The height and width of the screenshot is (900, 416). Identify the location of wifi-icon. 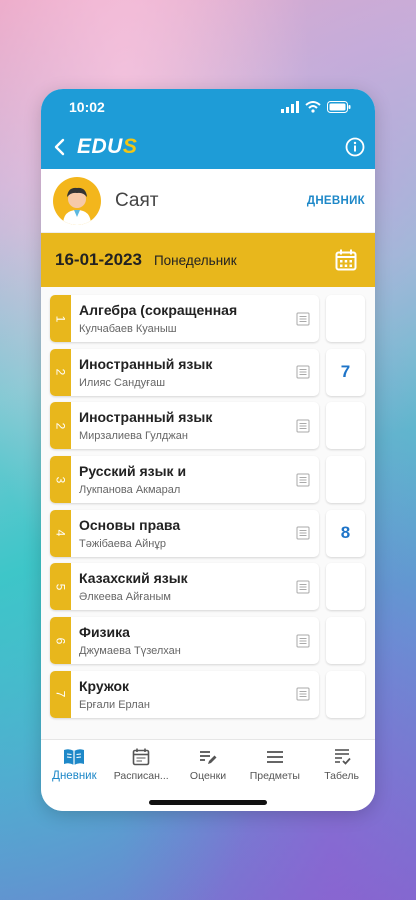
(313, 107).